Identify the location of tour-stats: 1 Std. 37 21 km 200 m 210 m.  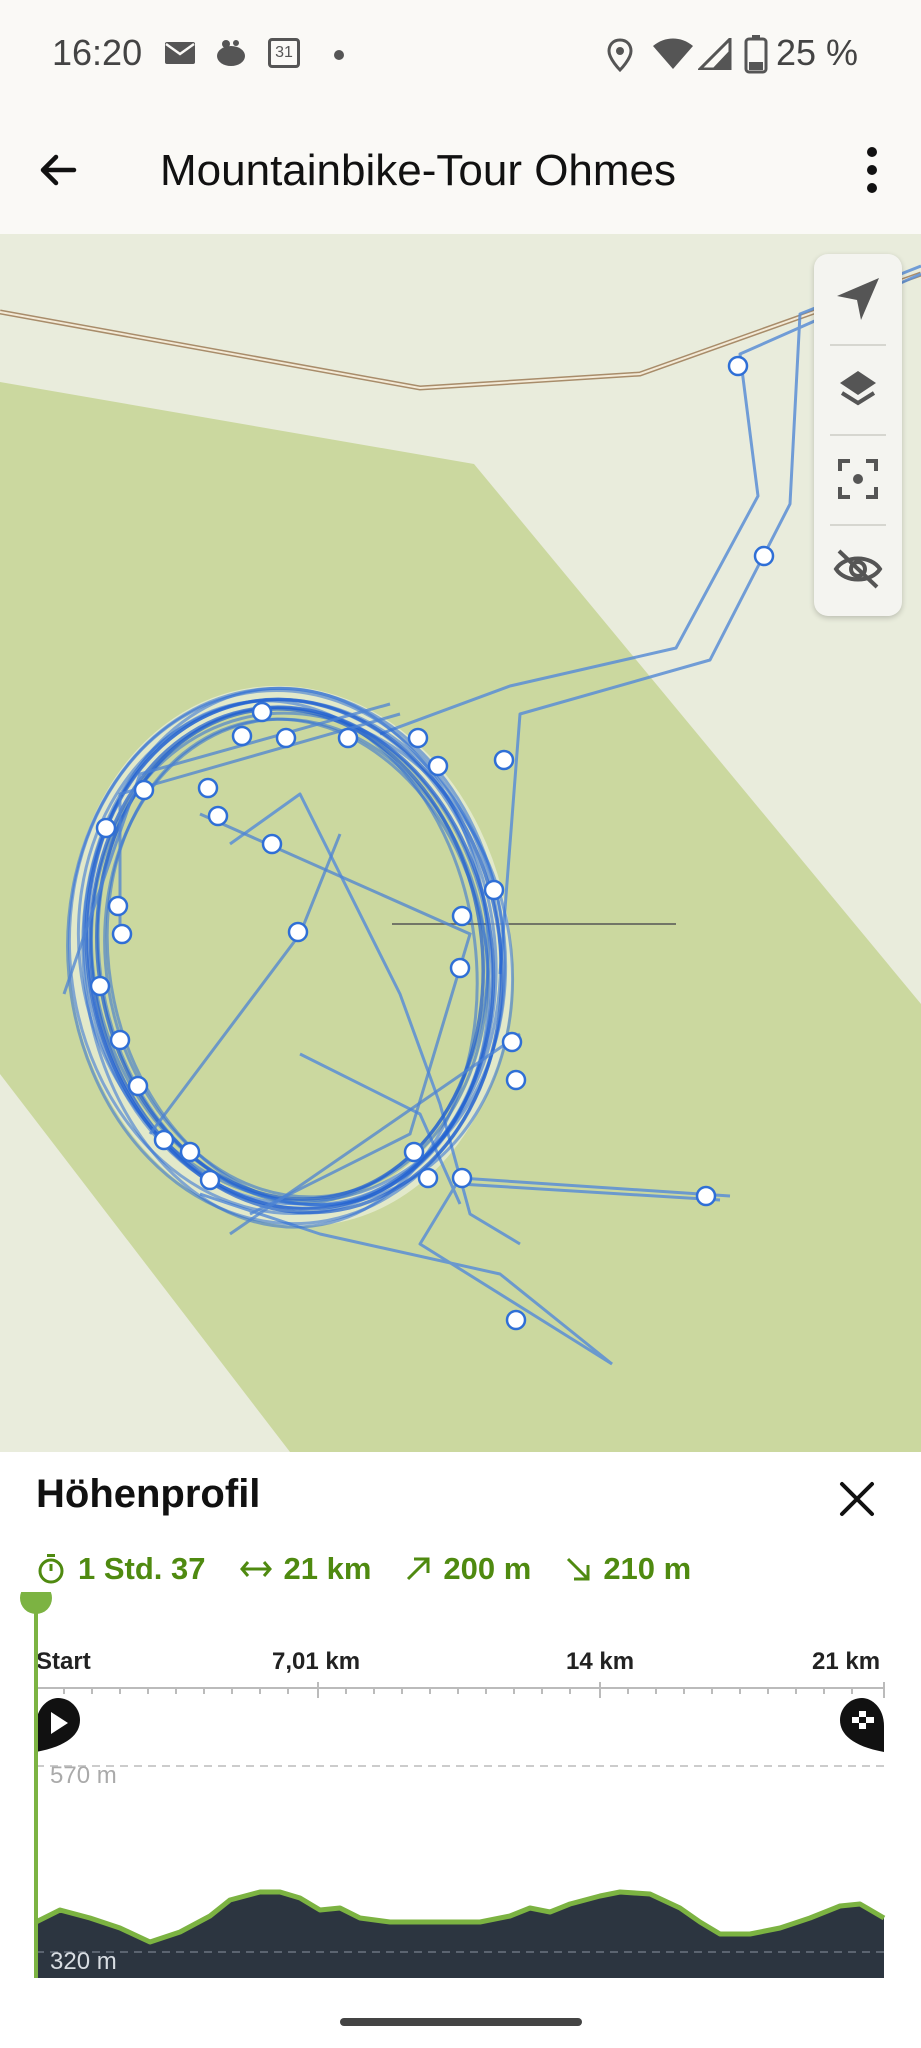
(380, 1569).